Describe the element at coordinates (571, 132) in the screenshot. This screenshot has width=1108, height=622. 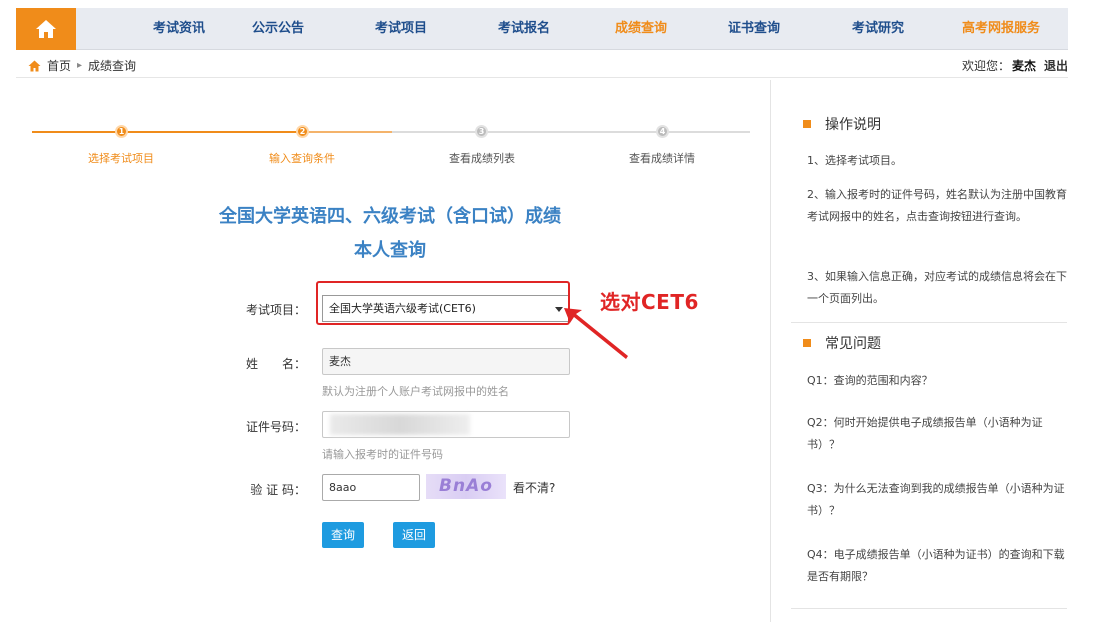
I see `steps-progress-inactive` at that location.